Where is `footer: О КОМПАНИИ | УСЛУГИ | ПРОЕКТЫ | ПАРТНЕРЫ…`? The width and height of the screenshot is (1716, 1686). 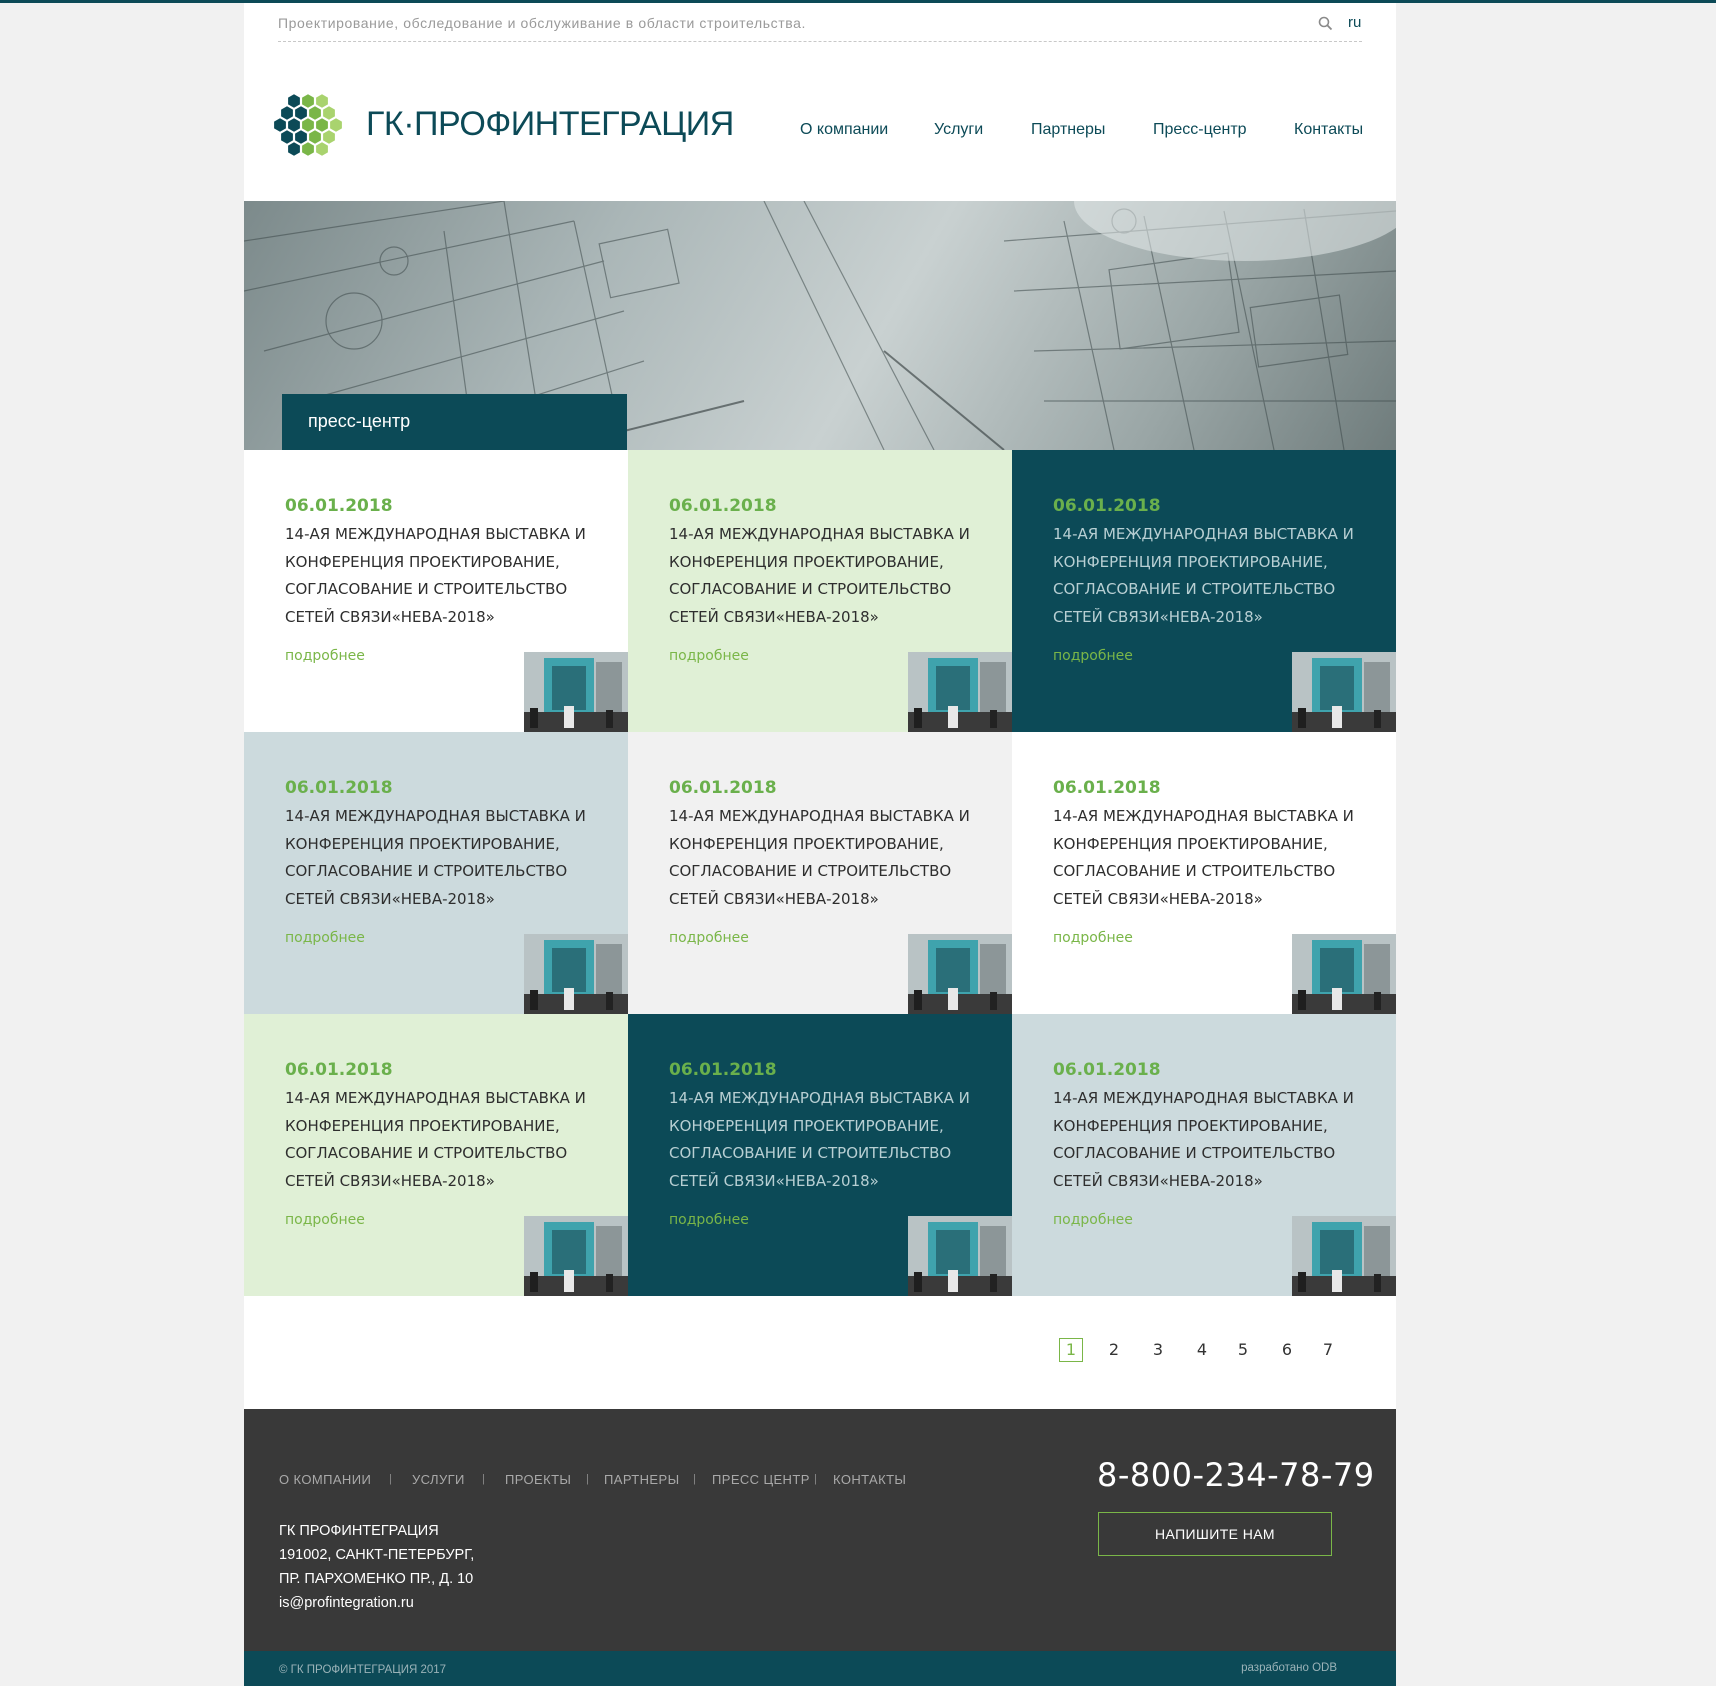
footer: О КОМПАНИИ | УСЛУГИ | ПРОЕКТЫ | ПАРТНЕРЫ… is located at coordinates (820, 1530).